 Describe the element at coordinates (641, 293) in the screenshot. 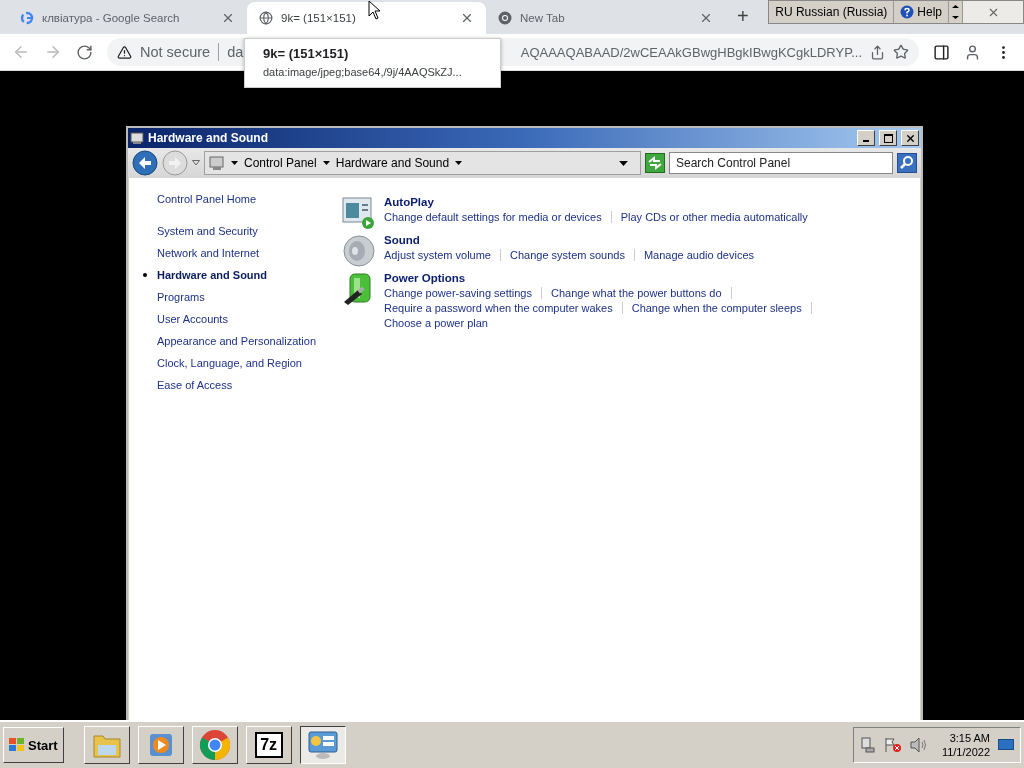

I see `task-link: Change what the power buttons do` at that location.